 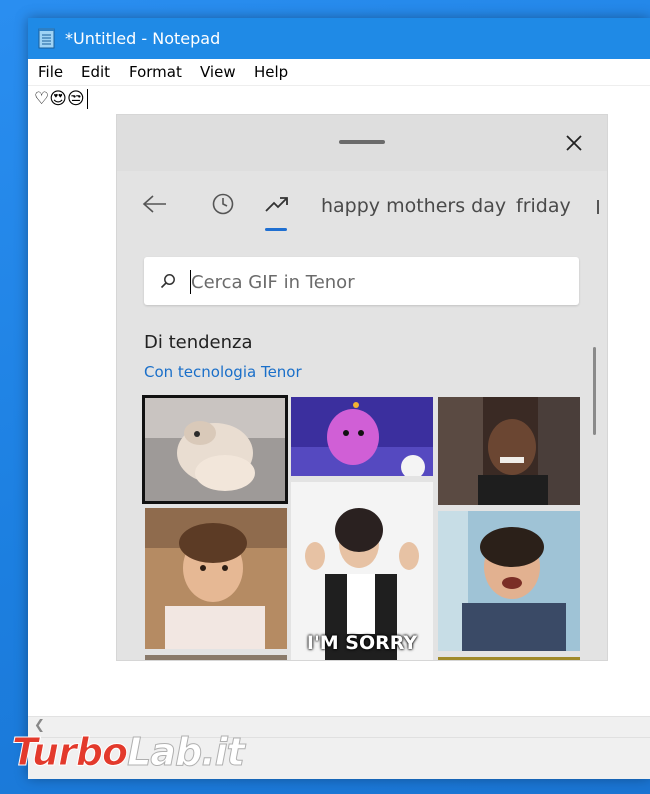 I want to click on pug-image, so click(x=215, y=449).